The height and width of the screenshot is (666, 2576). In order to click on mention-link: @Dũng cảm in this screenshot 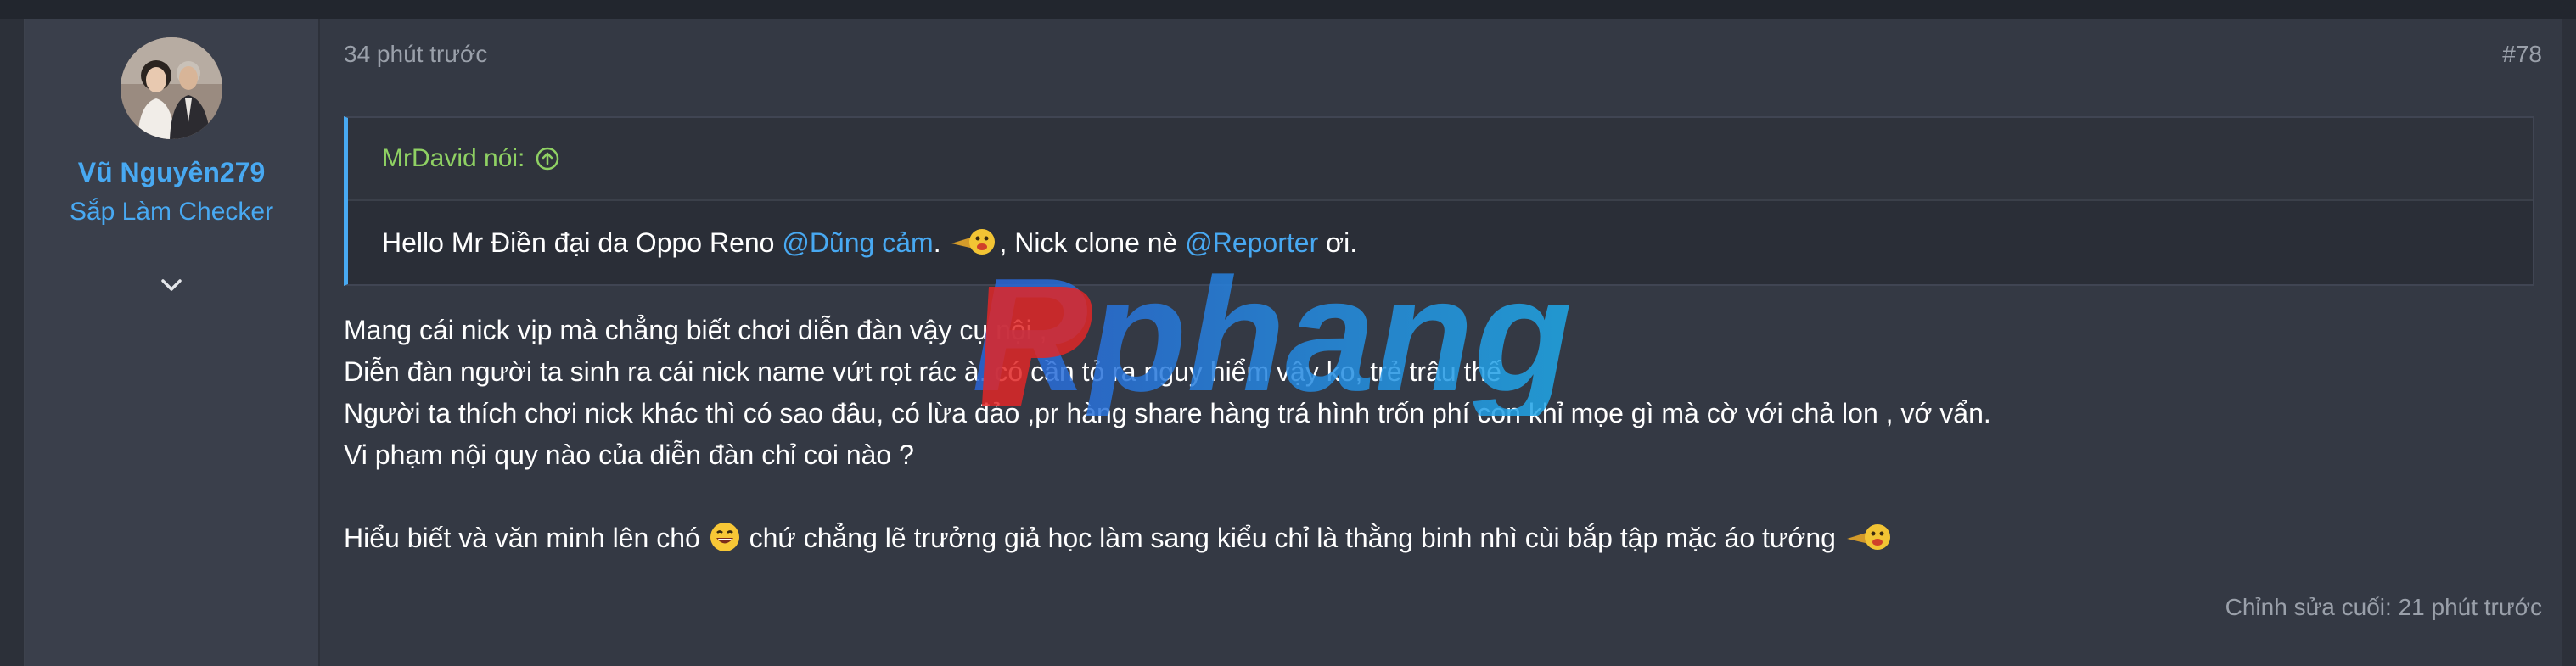, I will do `click(857, 242)`.